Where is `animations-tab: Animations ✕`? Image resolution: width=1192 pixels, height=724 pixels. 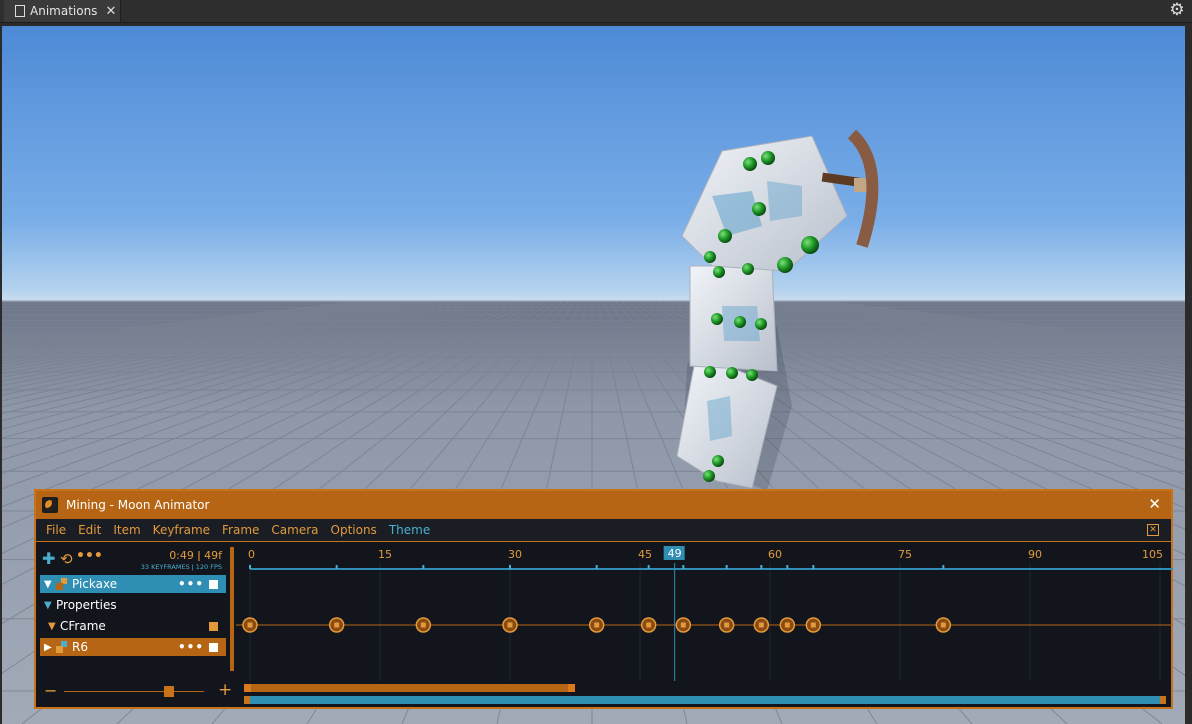 animations-tab: Animations ✕ is located at coordinates (62, 11).